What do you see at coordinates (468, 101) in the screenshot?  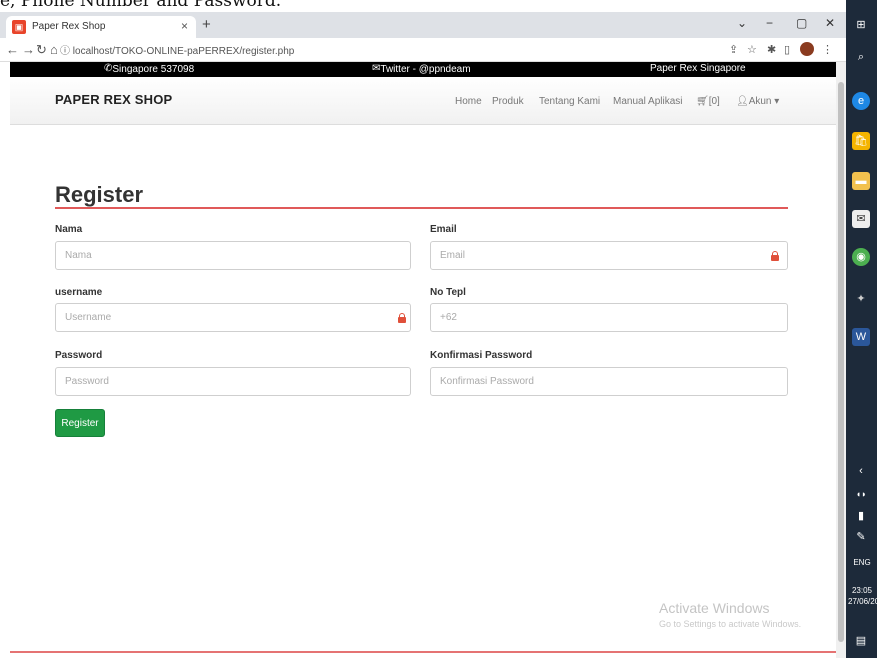 I see `nav-home: Home` at bounding box center [468, 101].